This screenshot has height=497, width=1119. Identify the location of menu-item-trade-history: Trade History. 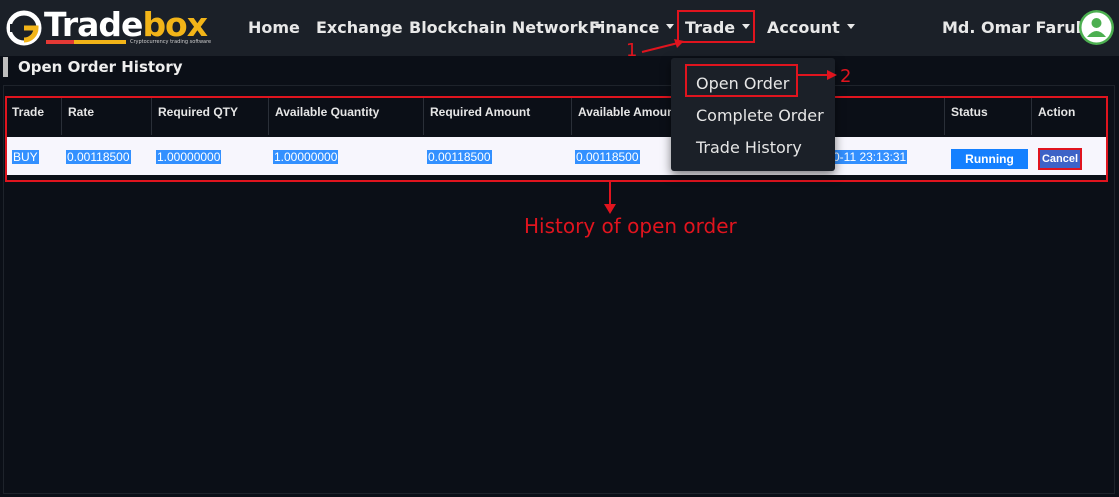
(749, 147).